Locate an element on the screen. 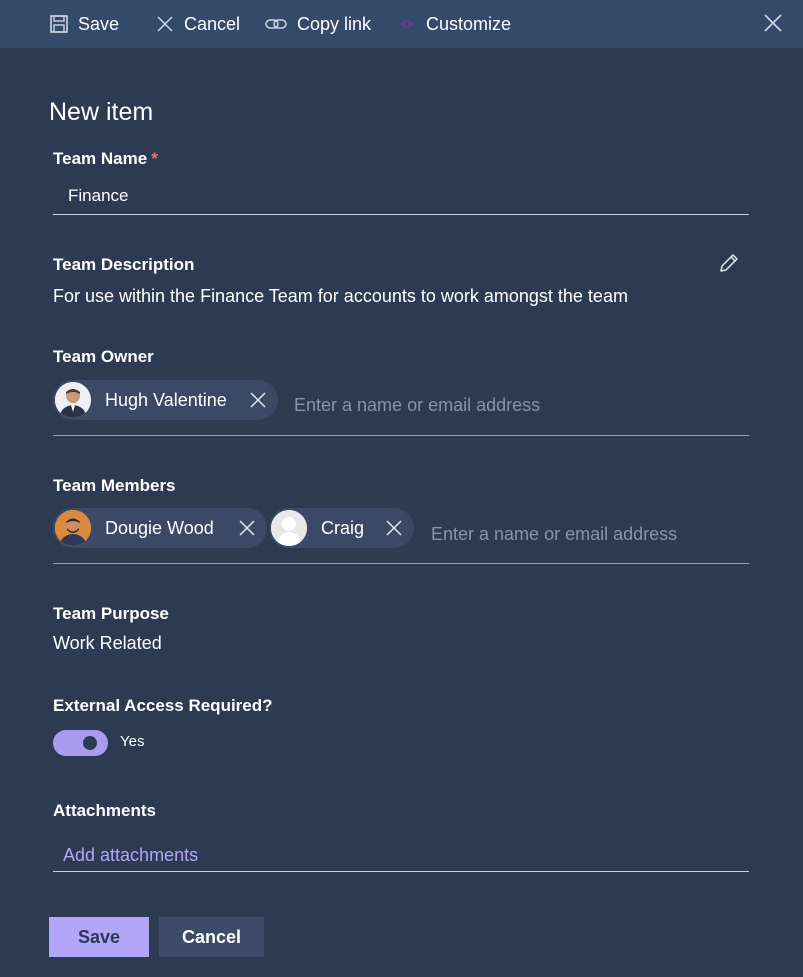  toolbar-copy-link-button: Copy link is located at coordinates (318, 24).